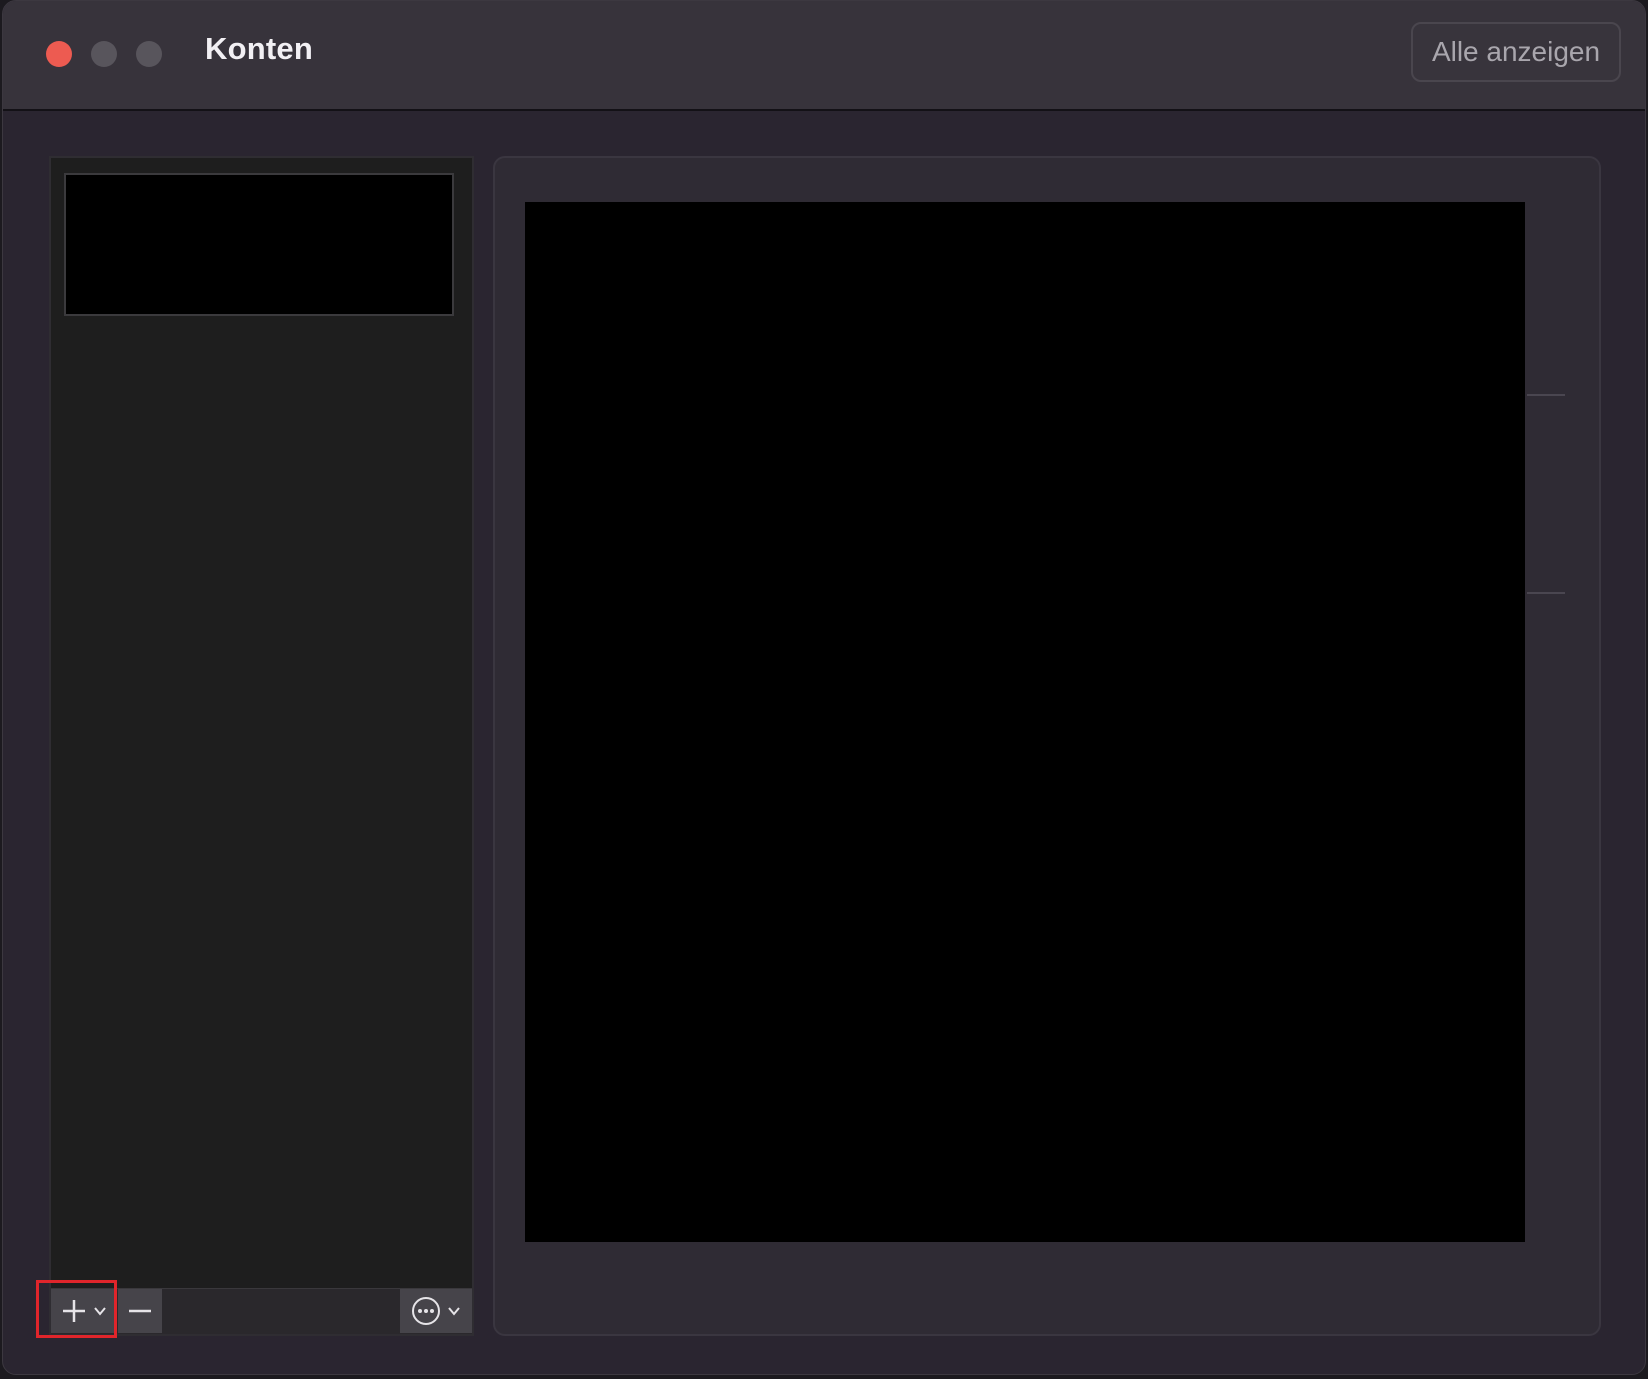 This screenshot has width=1648, height=1379. Describe the element at coordinates (824, 56) in the screenshot. I see `title-bar: Konten Alle anzeigen` at that location.